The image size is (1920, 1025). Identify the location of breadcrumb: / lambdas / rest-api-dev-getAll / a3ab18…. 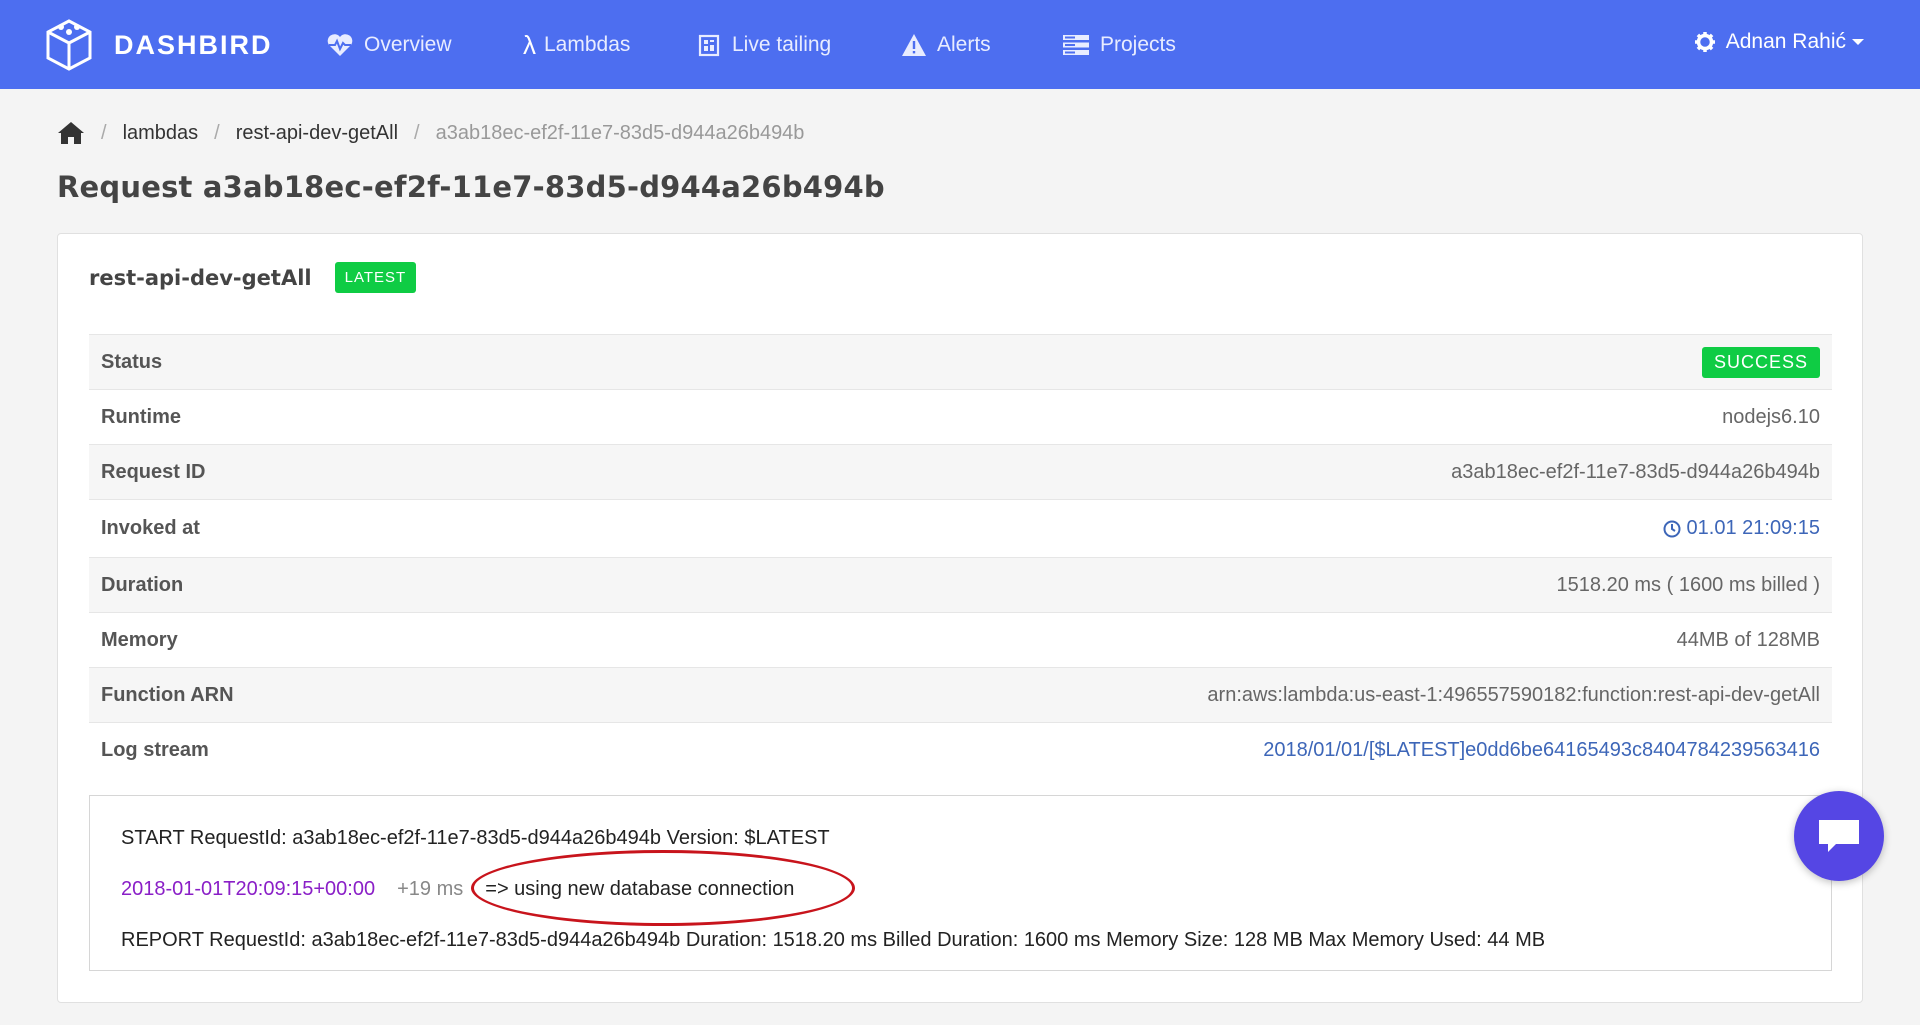
(430, 133).